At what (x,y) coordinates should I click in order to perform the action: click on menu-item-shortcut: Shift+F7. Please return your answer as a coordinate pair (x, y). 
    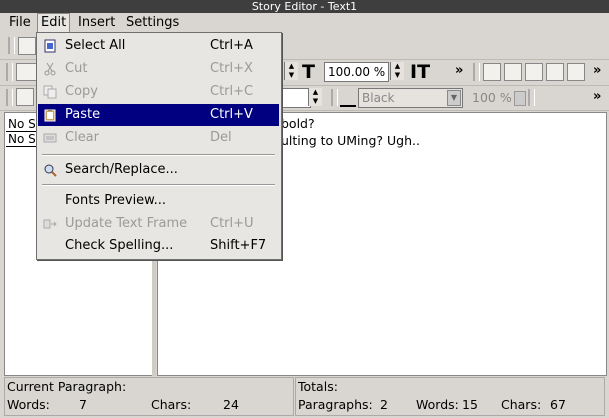
    Looking at the image, I should click on (238, 245).